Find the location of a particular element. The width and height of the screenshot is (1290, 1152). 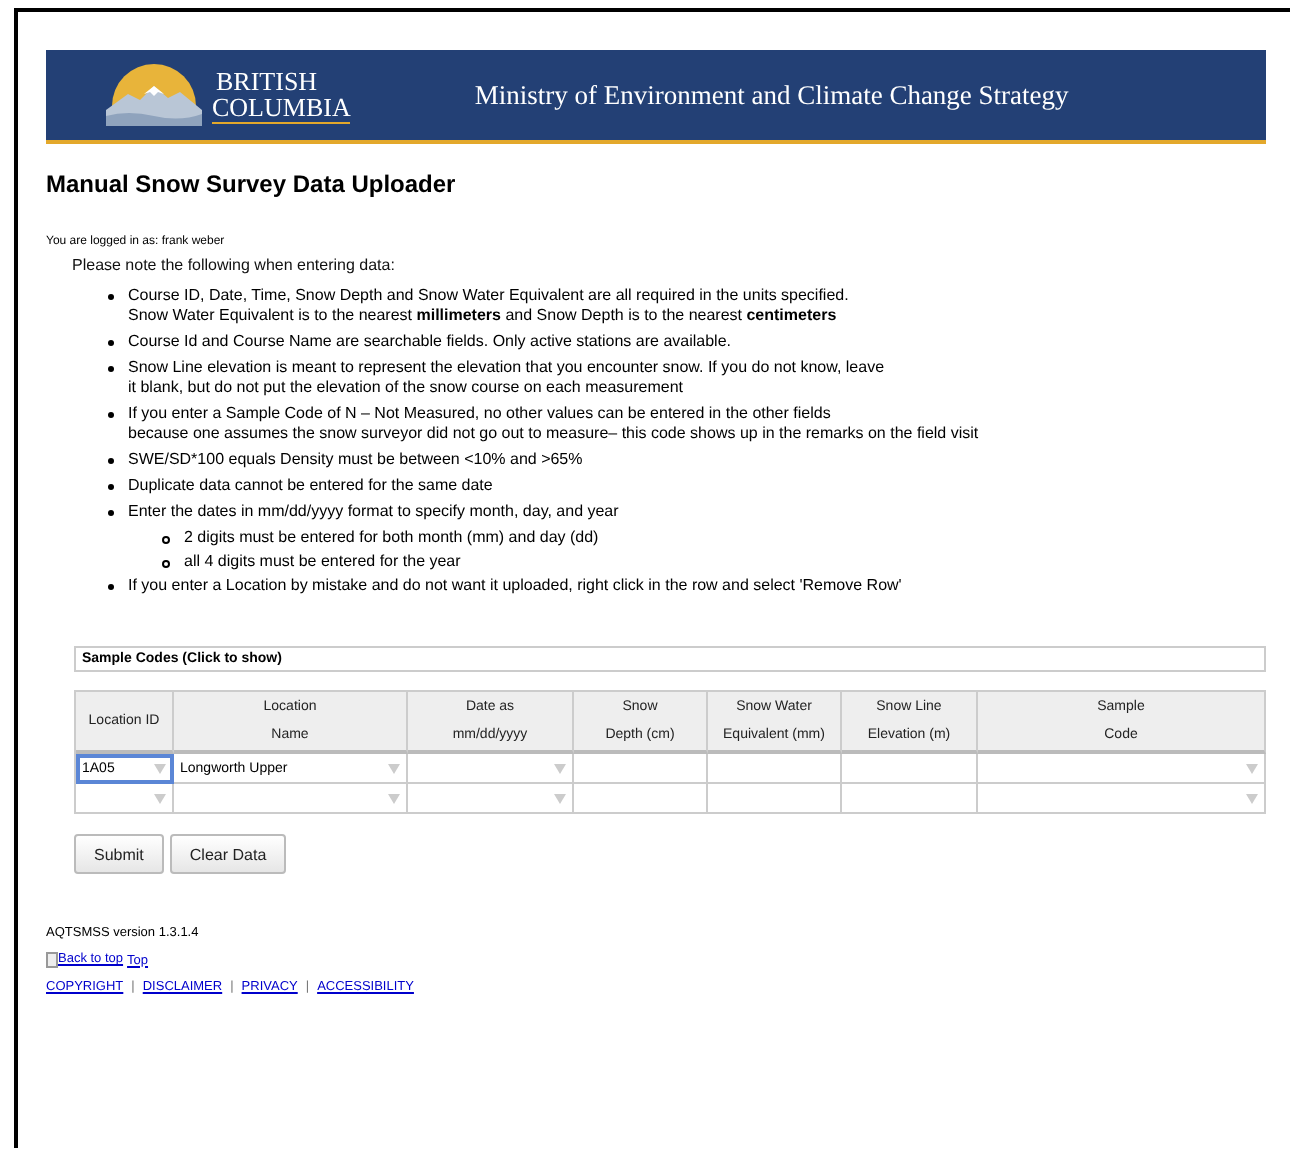

sun-mountain-logo-icon is located at coordinates (154, 95).